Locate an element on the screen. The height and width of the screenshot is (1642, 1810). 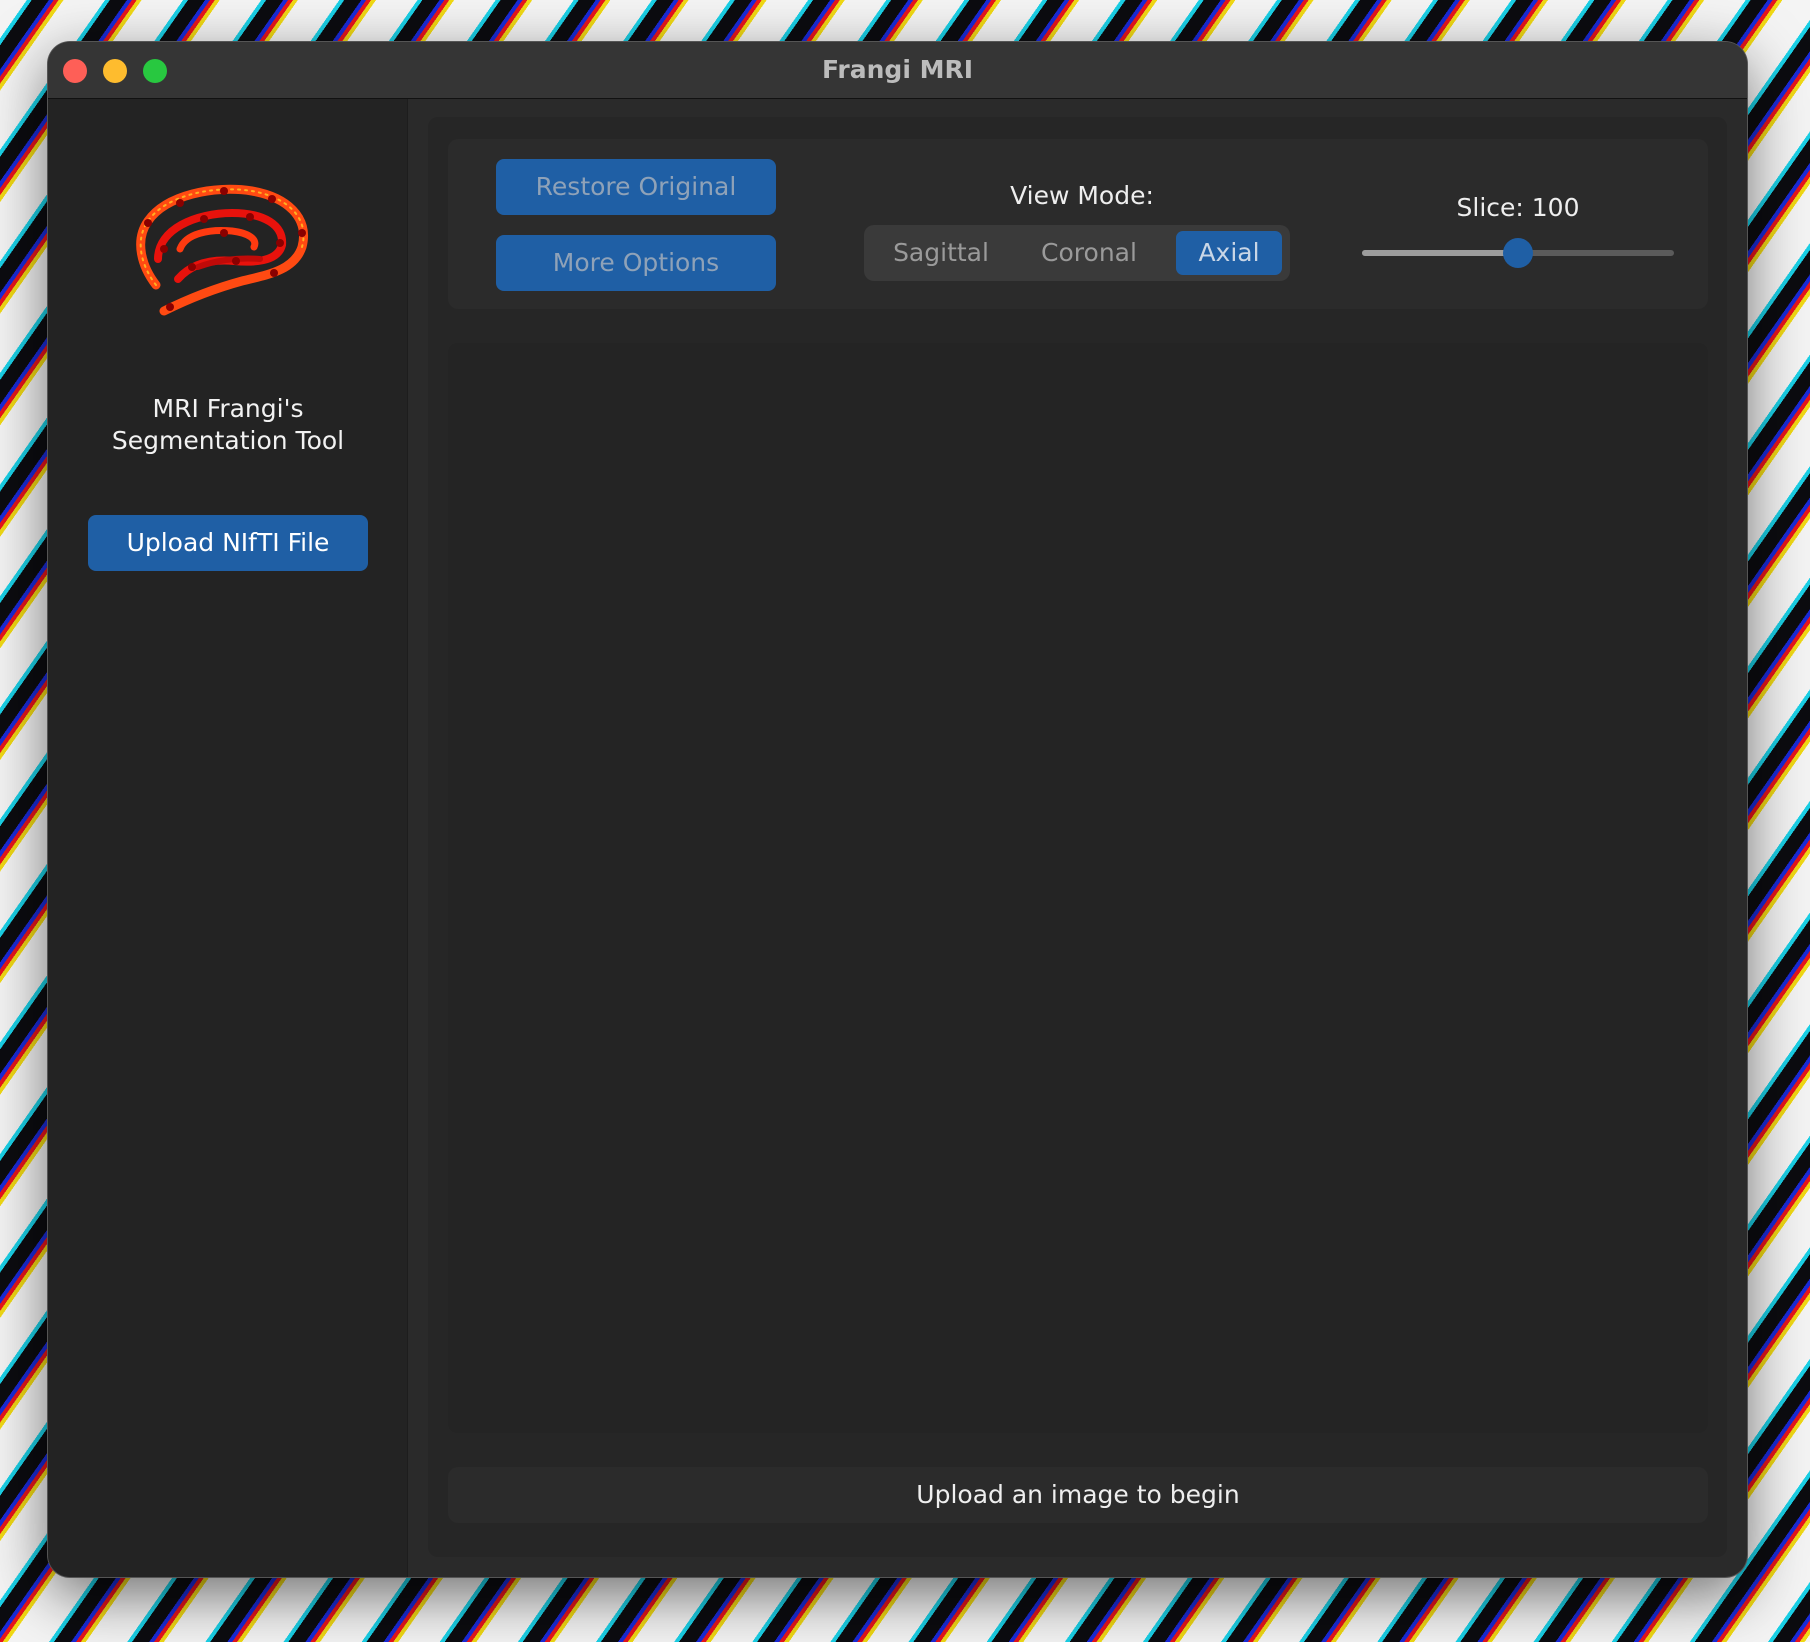
view-mode-sagittal: Sagittal is located at coordinates (941, 253).